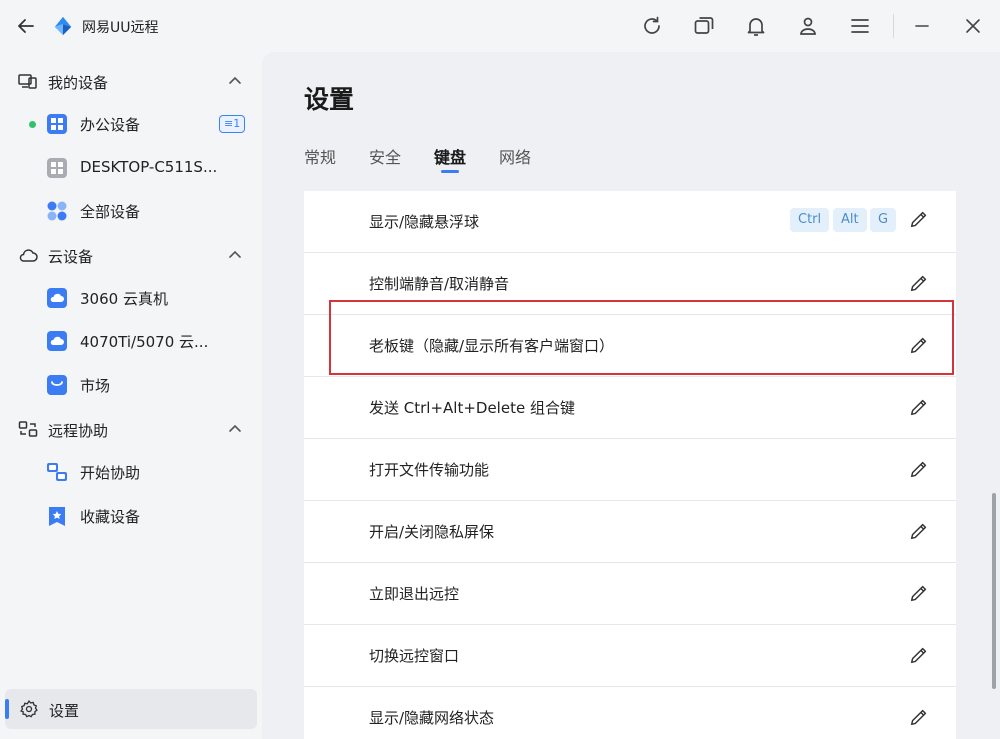  I want to click on sidebar-item-label: 收藏设备, so click(110, 517).